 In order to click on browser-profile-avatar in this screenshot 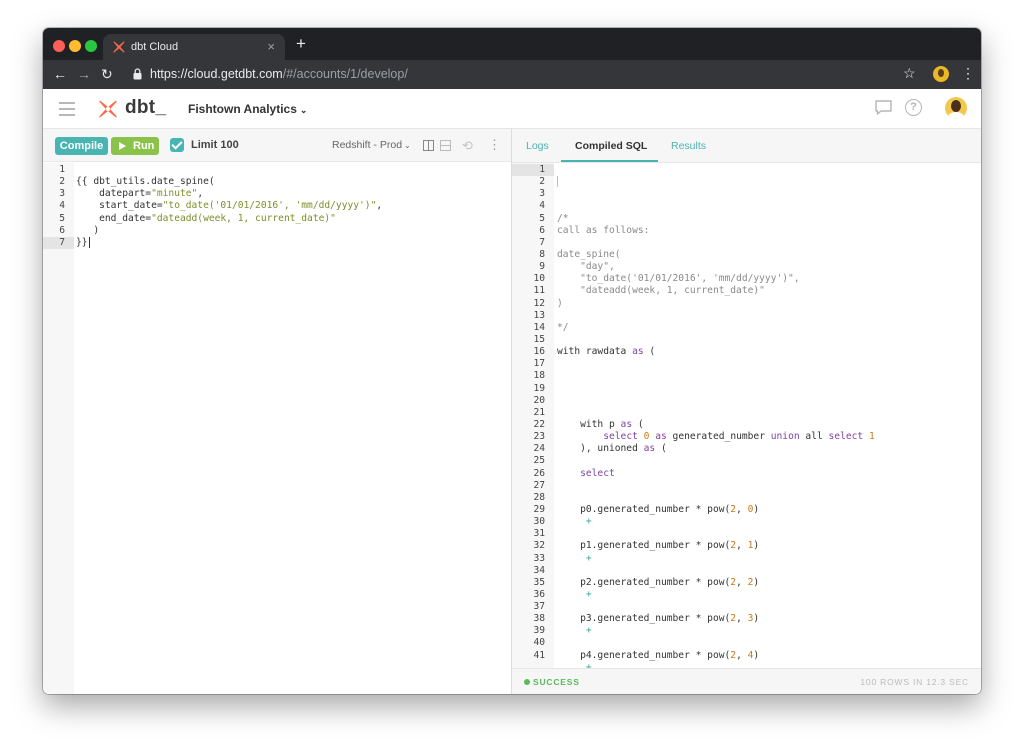, I will do `click(941, 74)`.